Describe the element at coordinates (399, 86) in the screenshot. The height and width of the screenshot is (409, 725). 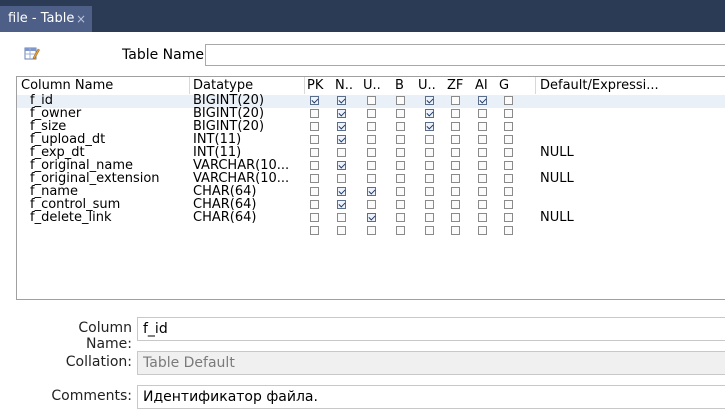
I see `header-b: B` at that location.